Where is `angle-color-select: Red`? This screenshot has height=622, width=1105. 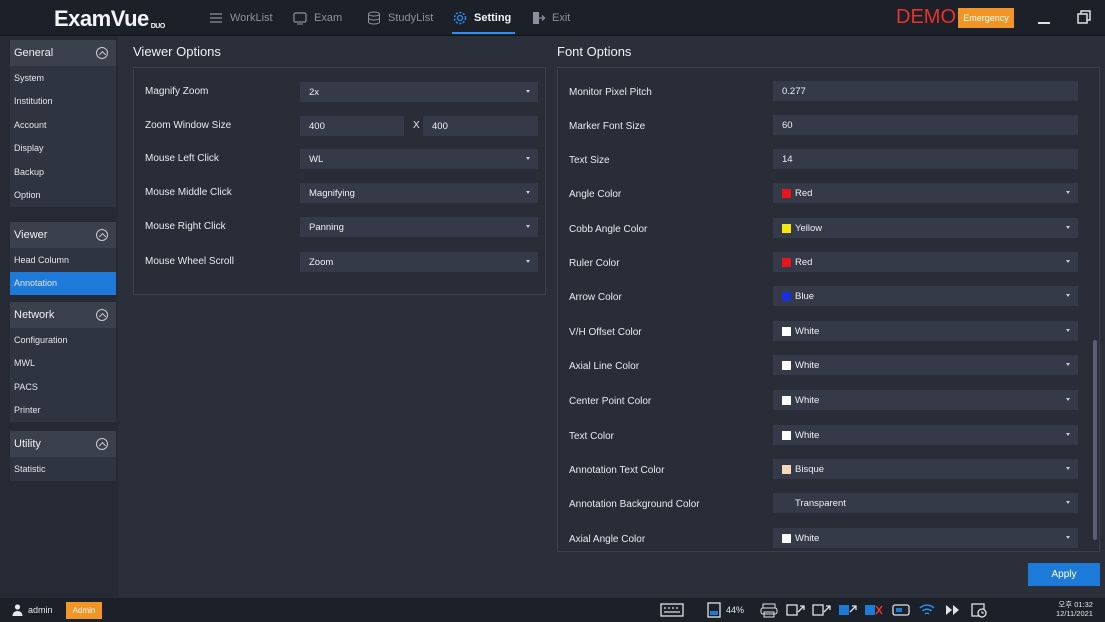 angle-color-select: Red is located at coordinates (925, 193).